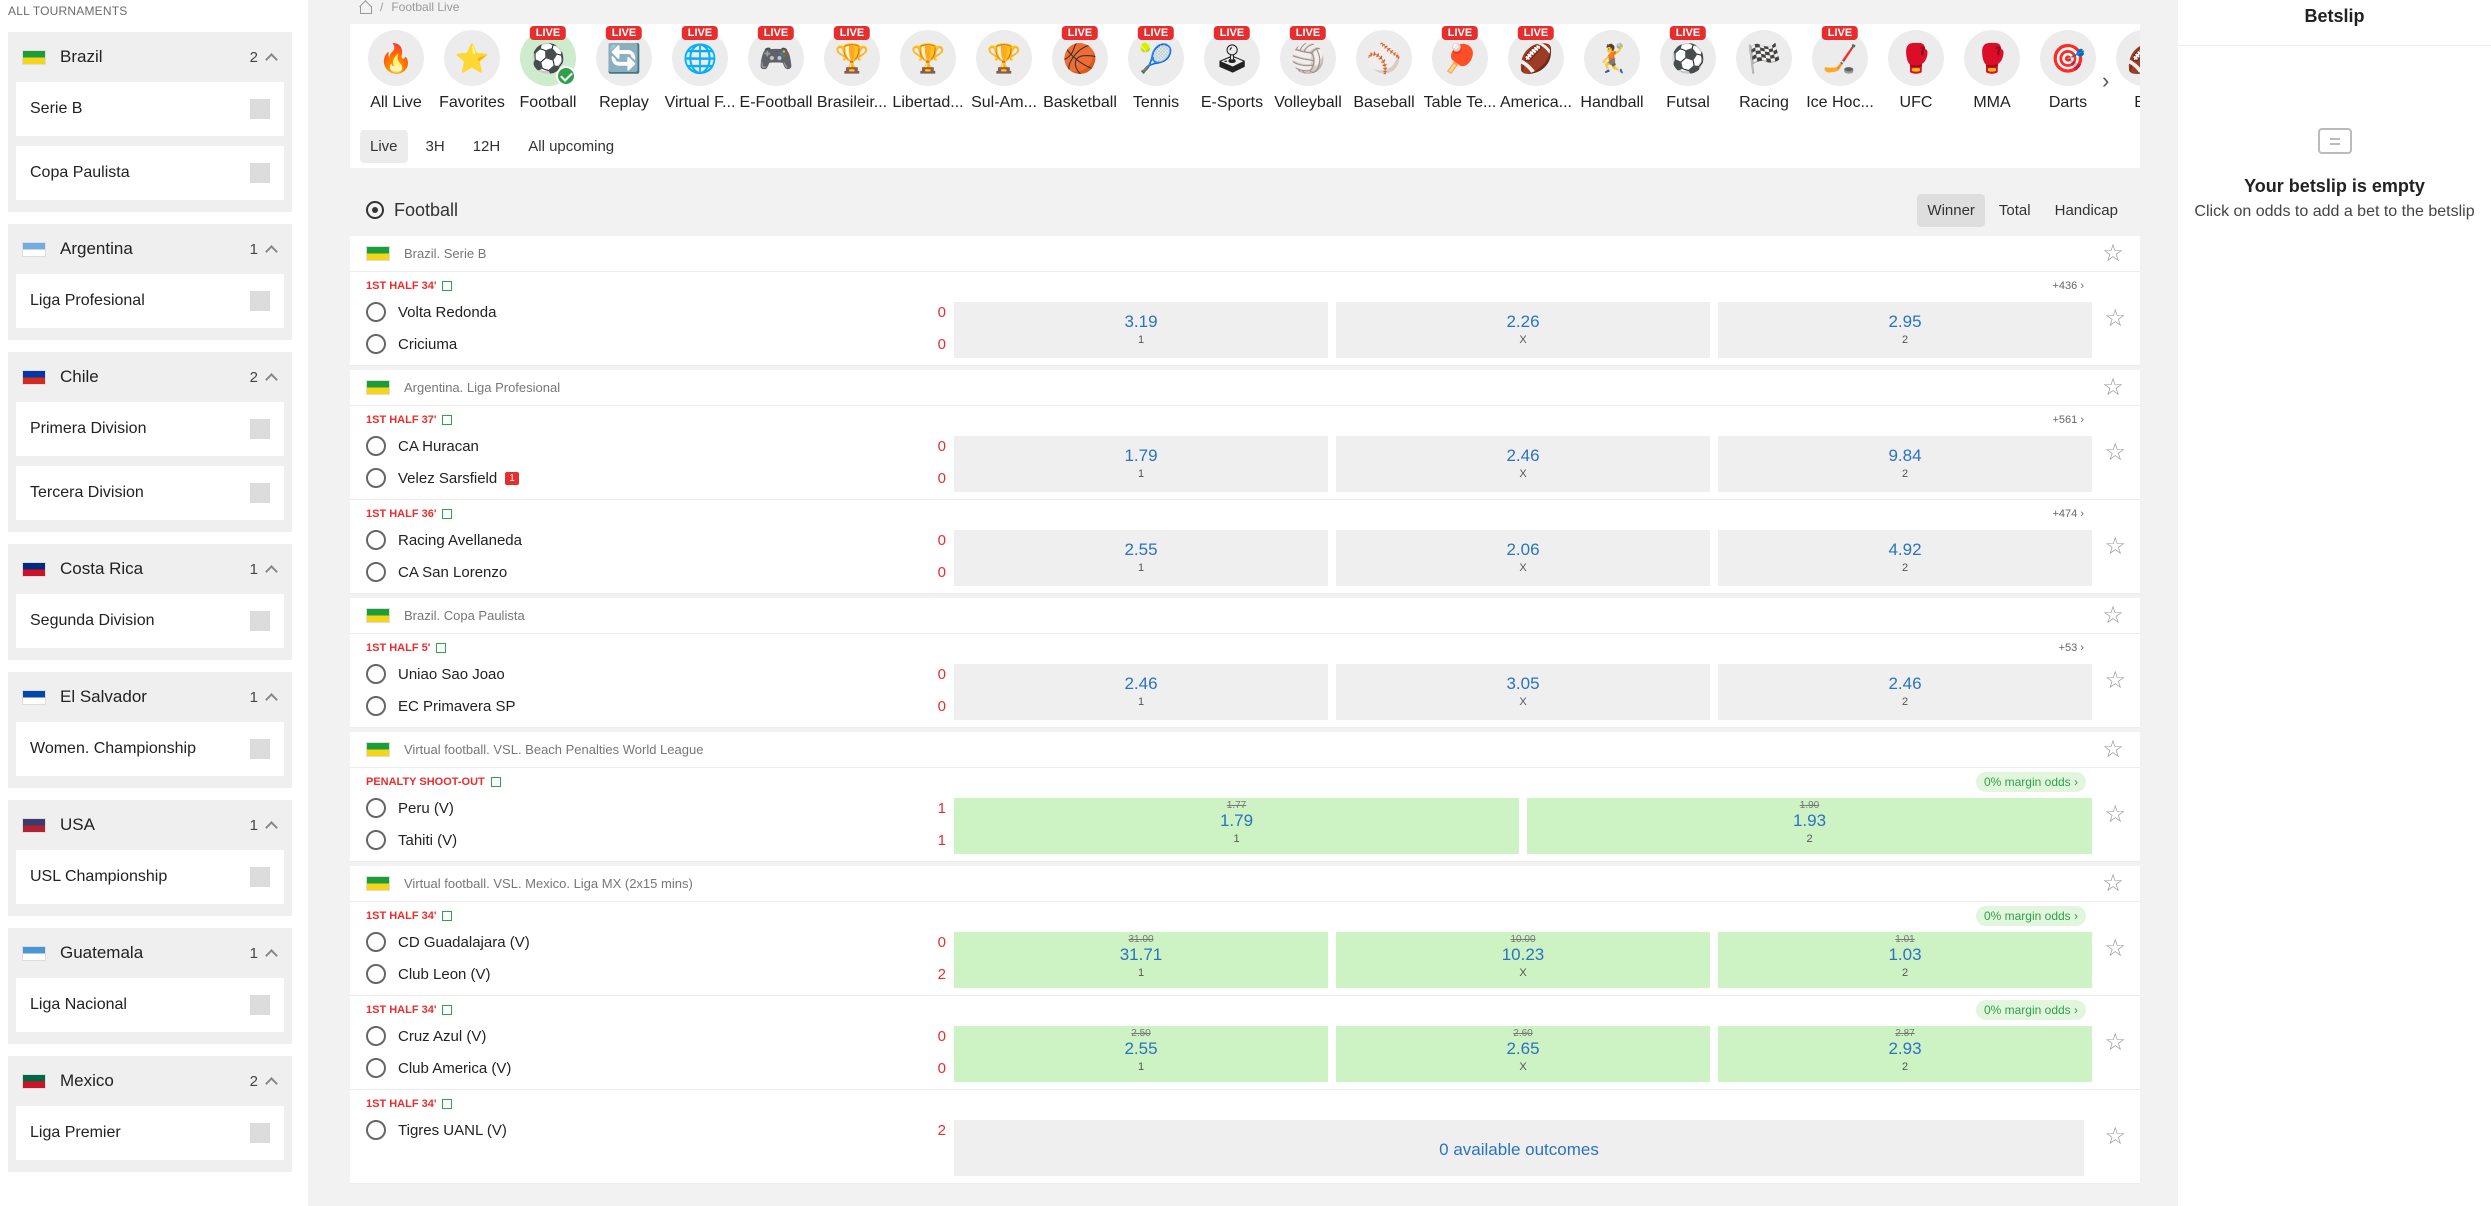  I want to click on league-item: Serie B, so click(150, 109).